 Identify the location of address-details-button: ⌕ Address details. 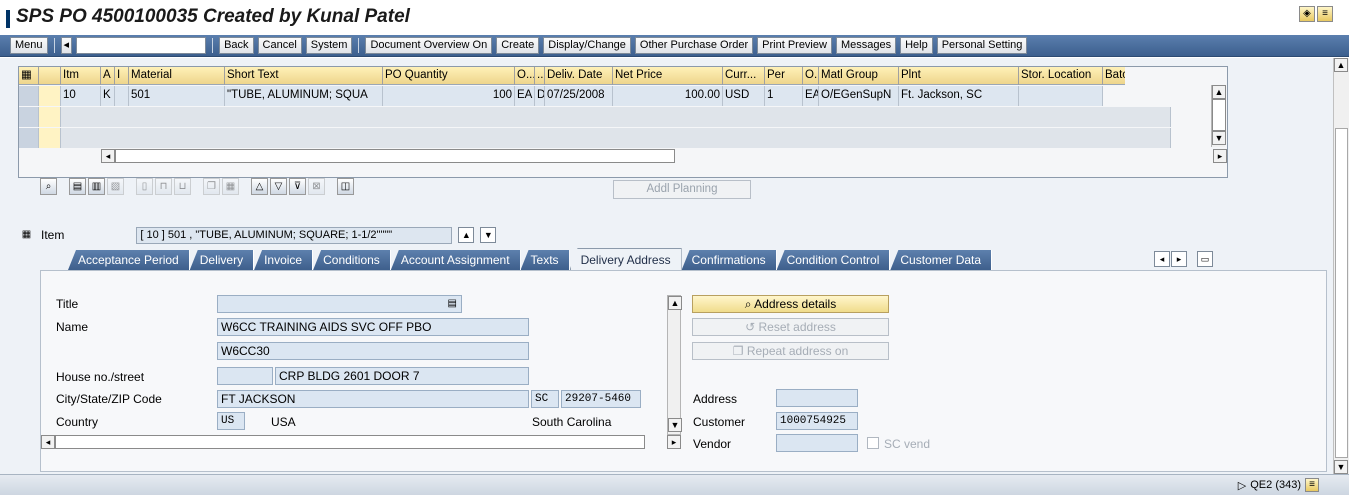
(790, 304).